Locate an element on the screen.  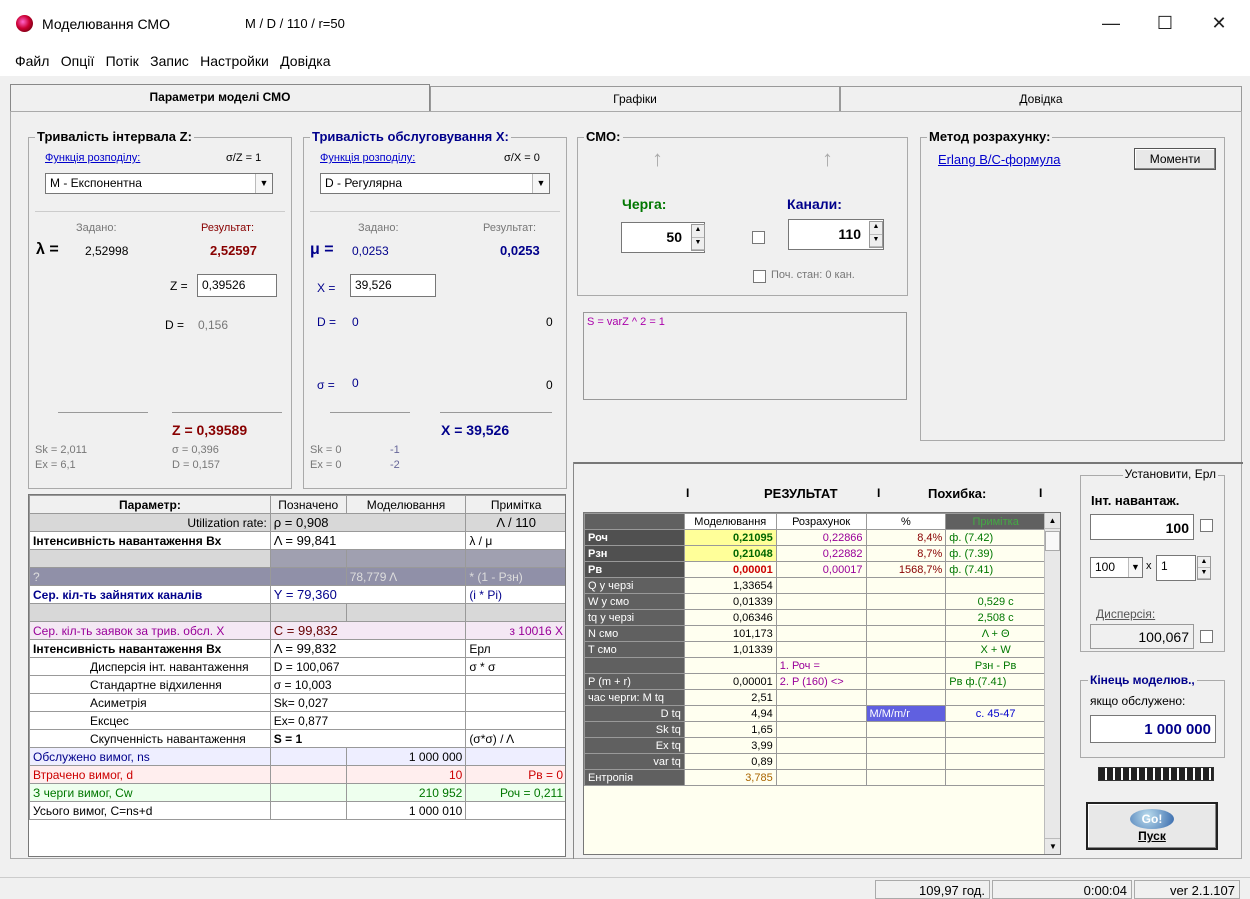
scroll-thumb is located at coordinates (1052, 541).